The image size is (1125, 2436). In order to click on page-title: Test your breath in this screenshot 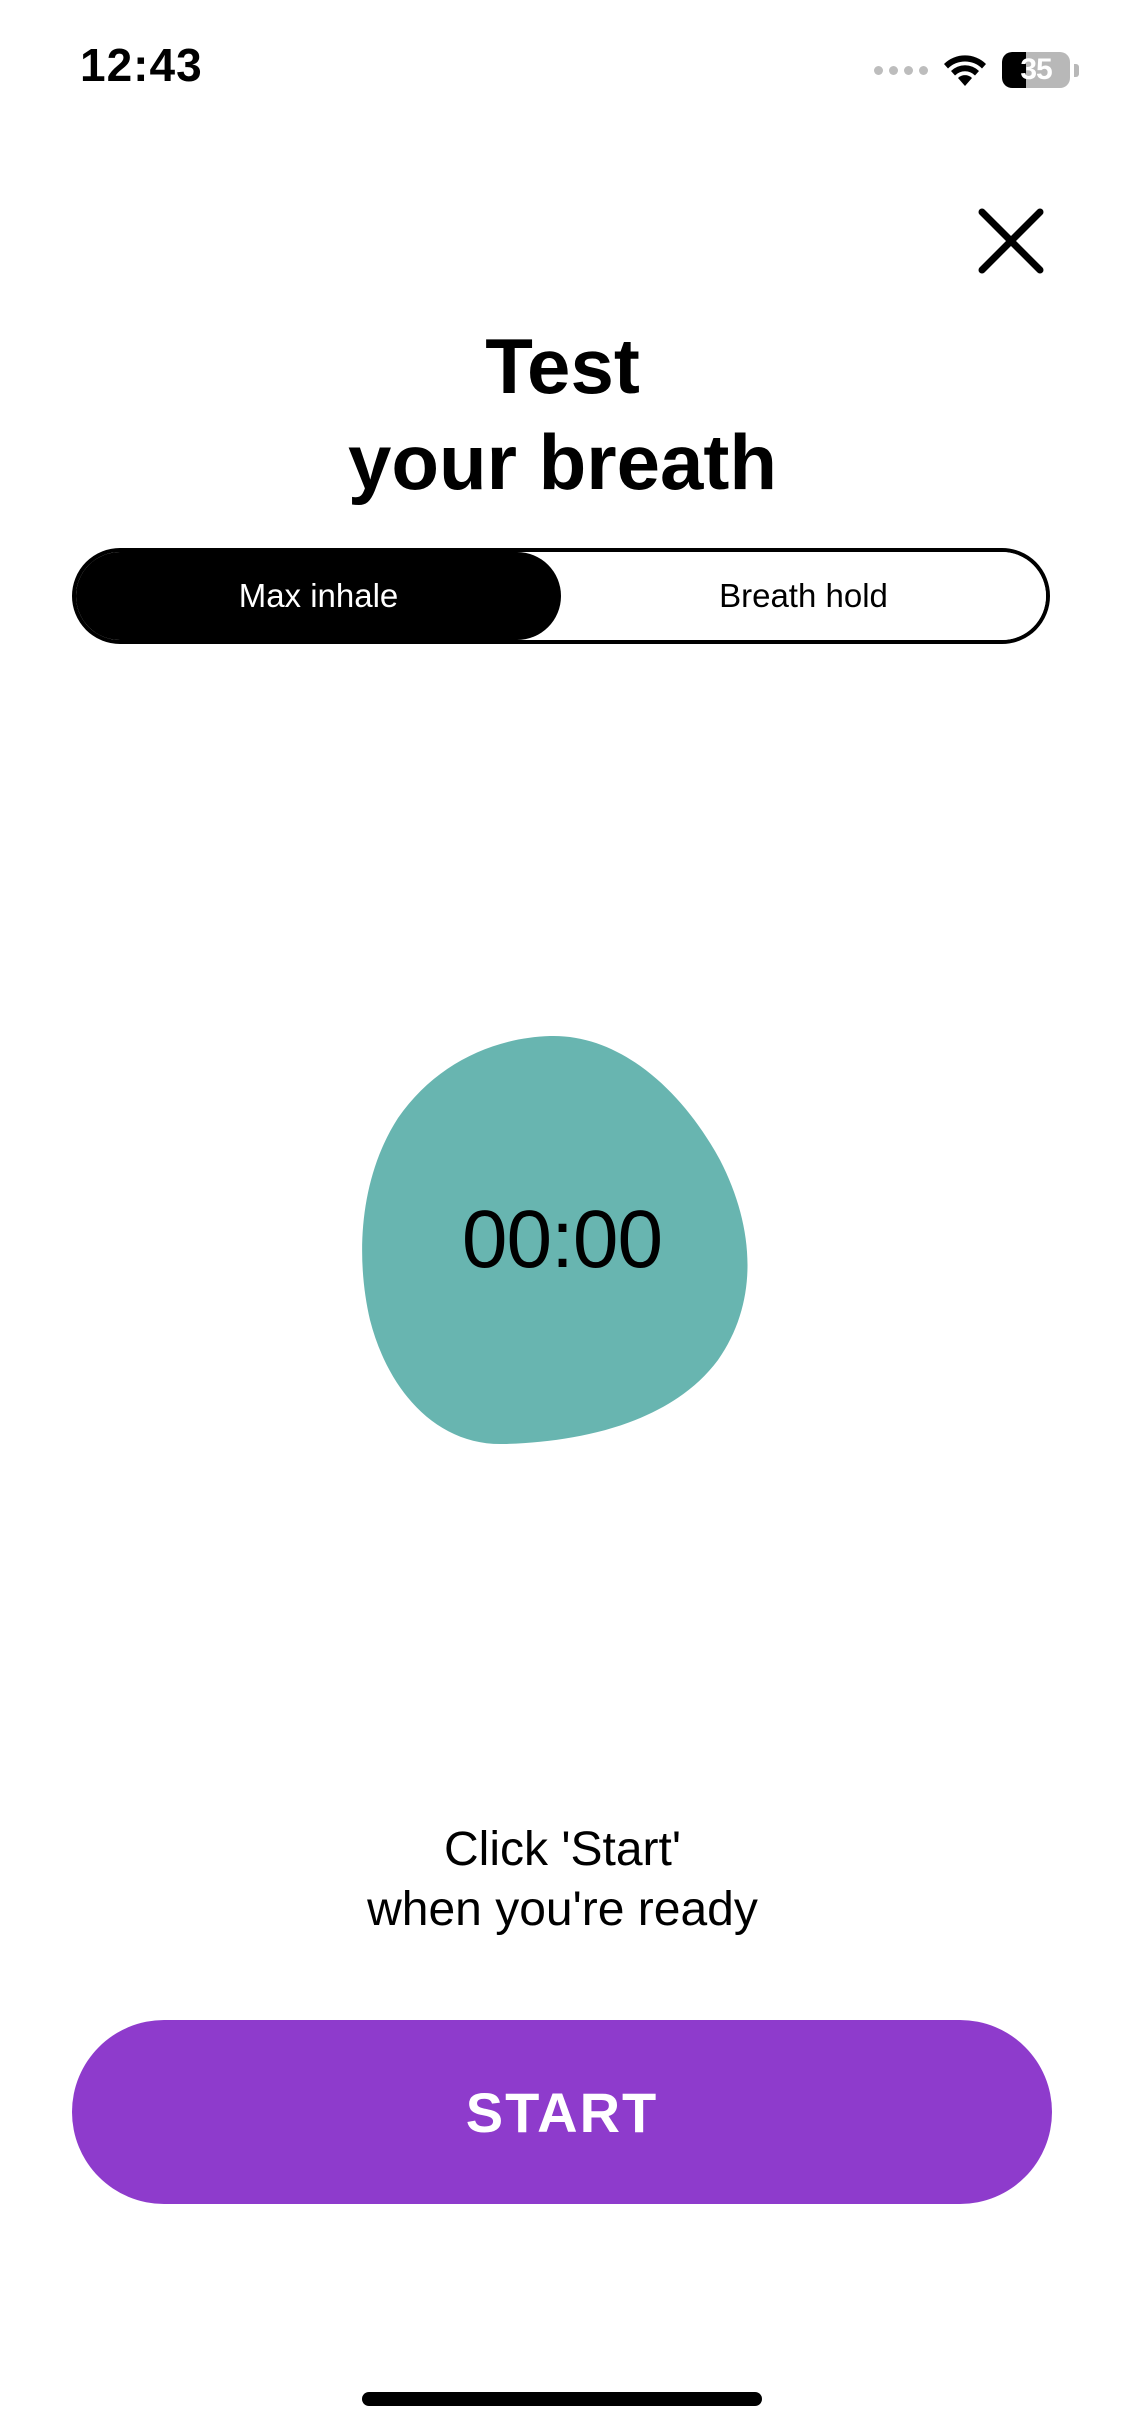, I will do `click(562, 414)`.